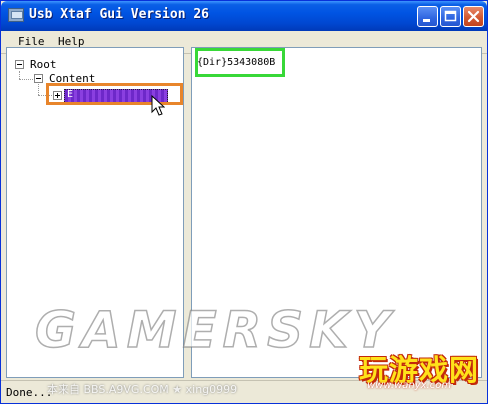  I want to click on title-bar: Usb Xtaf Gui Version 26, so click(244, 16).